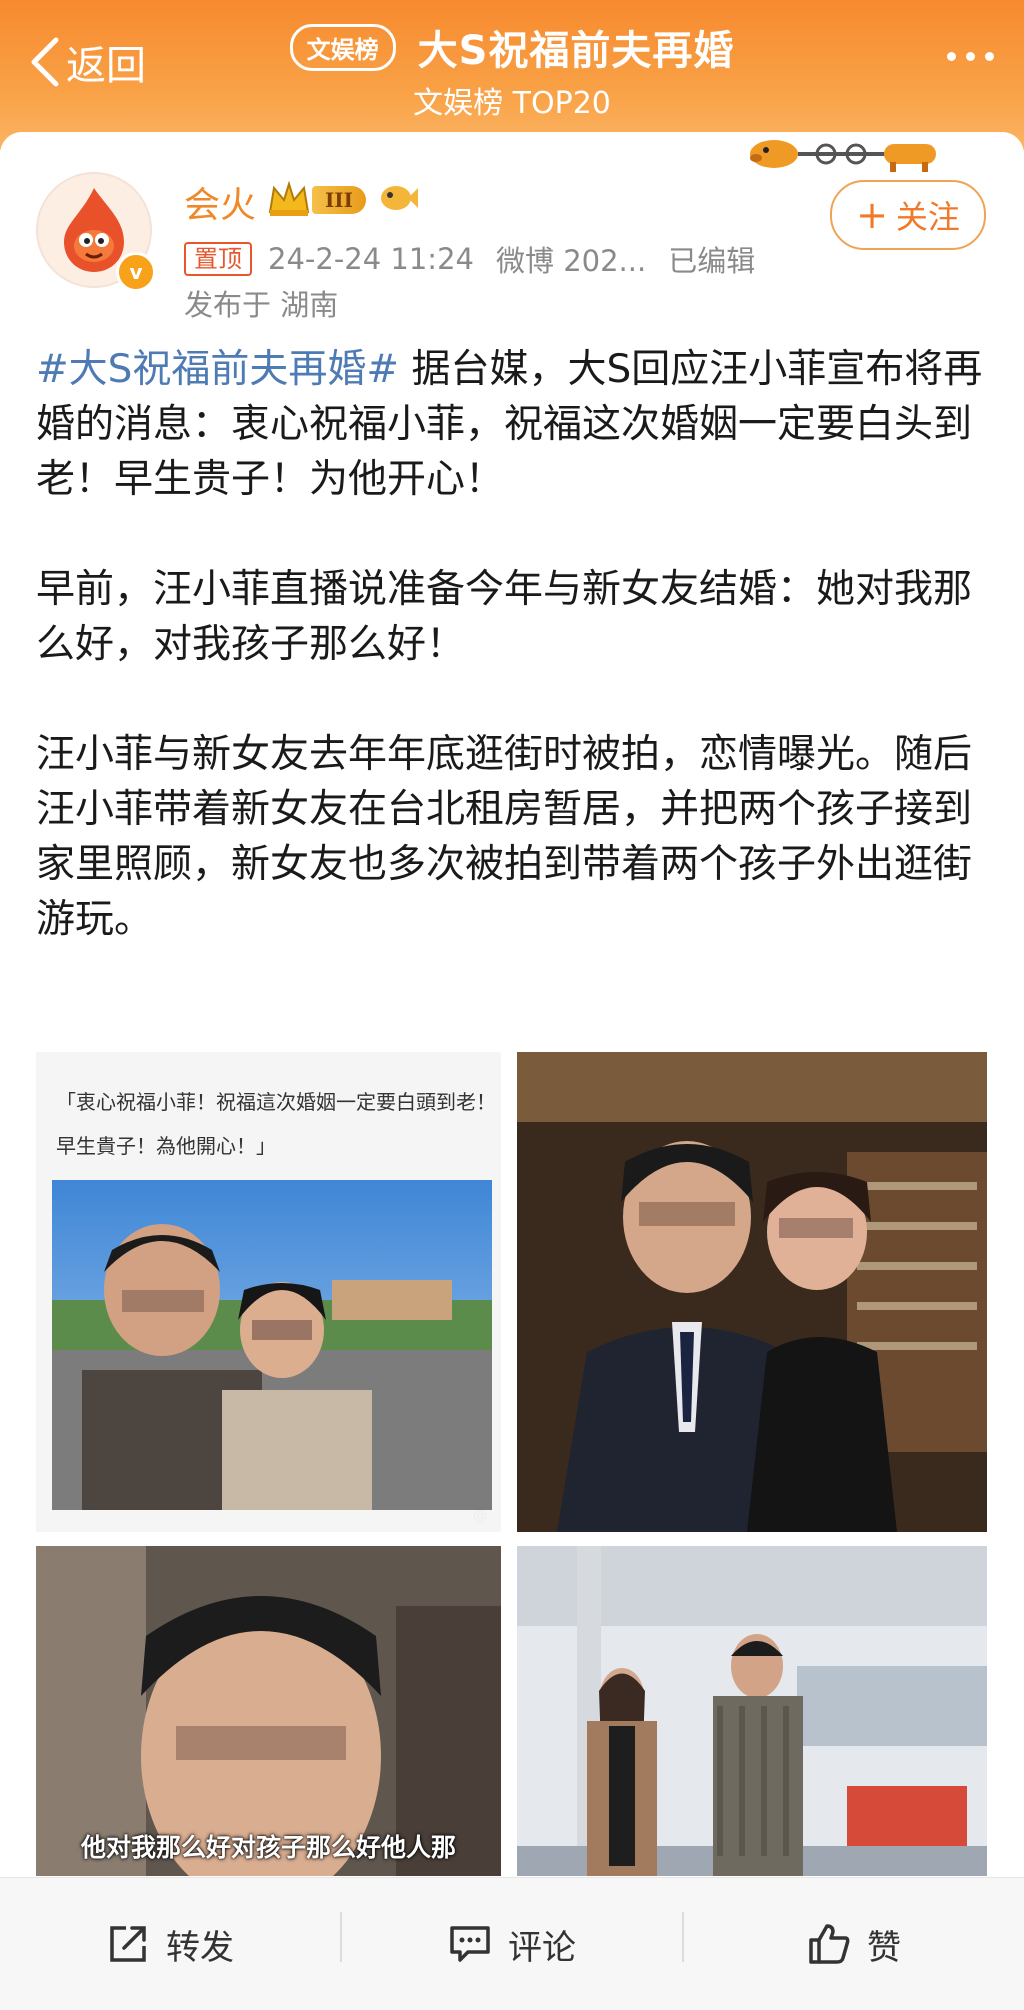  I want to click on paragraph-2: 早前，汪小菲直播说准备今年与新女友结婚：她对我那么好，对我孩子那么好！, so click(504, 617).